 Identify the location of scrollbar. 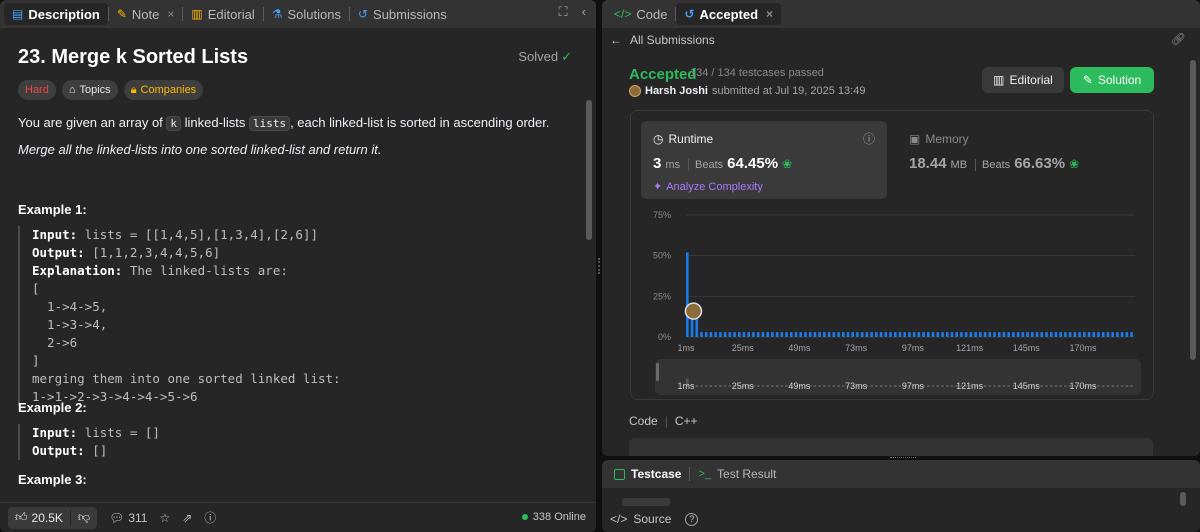
(1193, 255).